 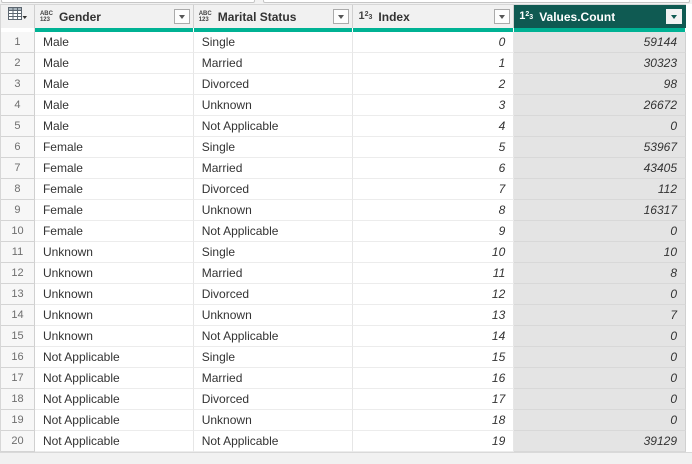 I want to click on column-header-index: 123 Index, so click(x=434, y=16).